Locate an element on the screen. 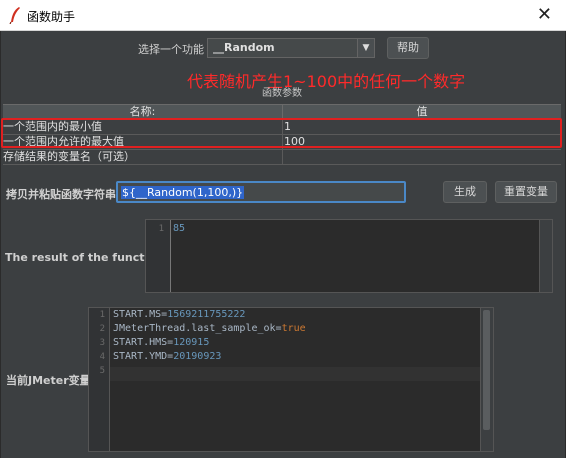 This screenshot has height=458, width=566. line-number: 2 is located at coordinates (102, 329).